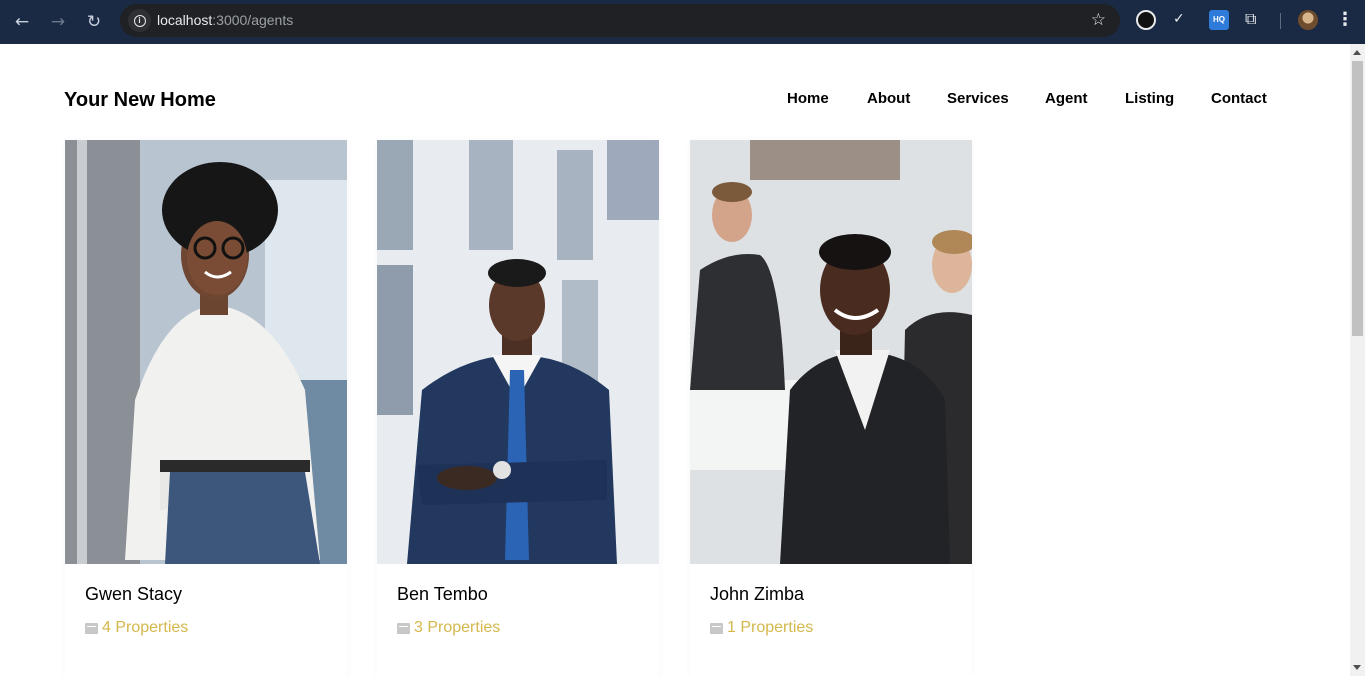  Describe the element at coordinates (1239, 98) in the screenshot. I see `nav-contact: Contact` at that location.